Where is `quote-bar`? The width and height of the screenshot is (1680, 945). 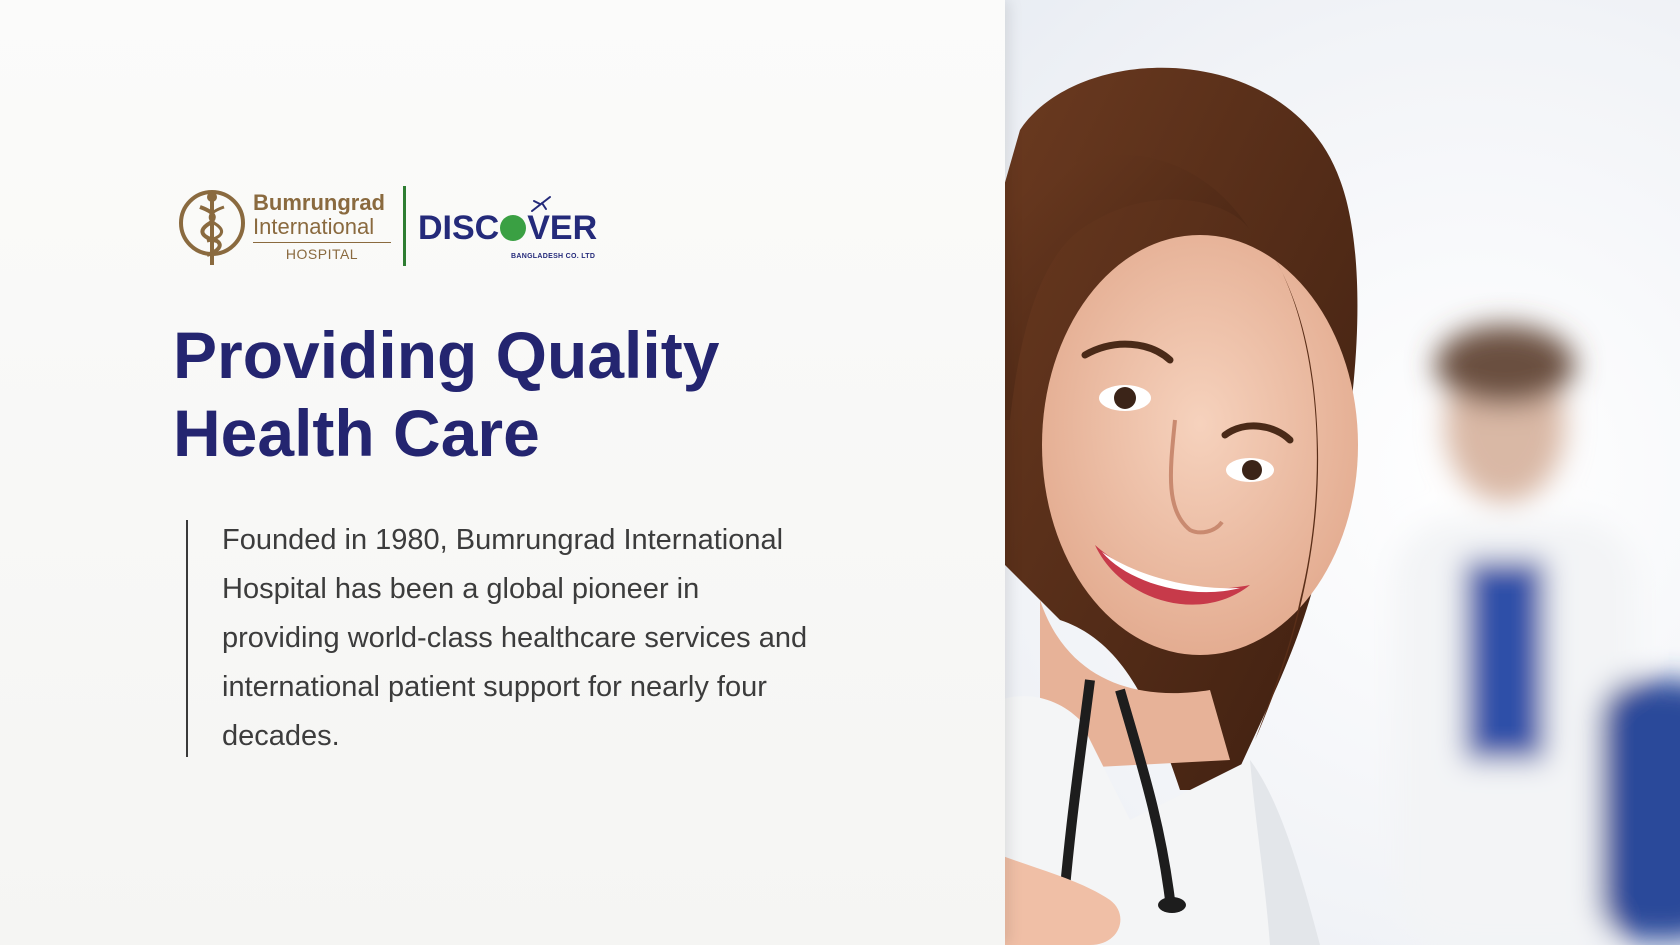 quote-bar is located at coordinates (187, 638).